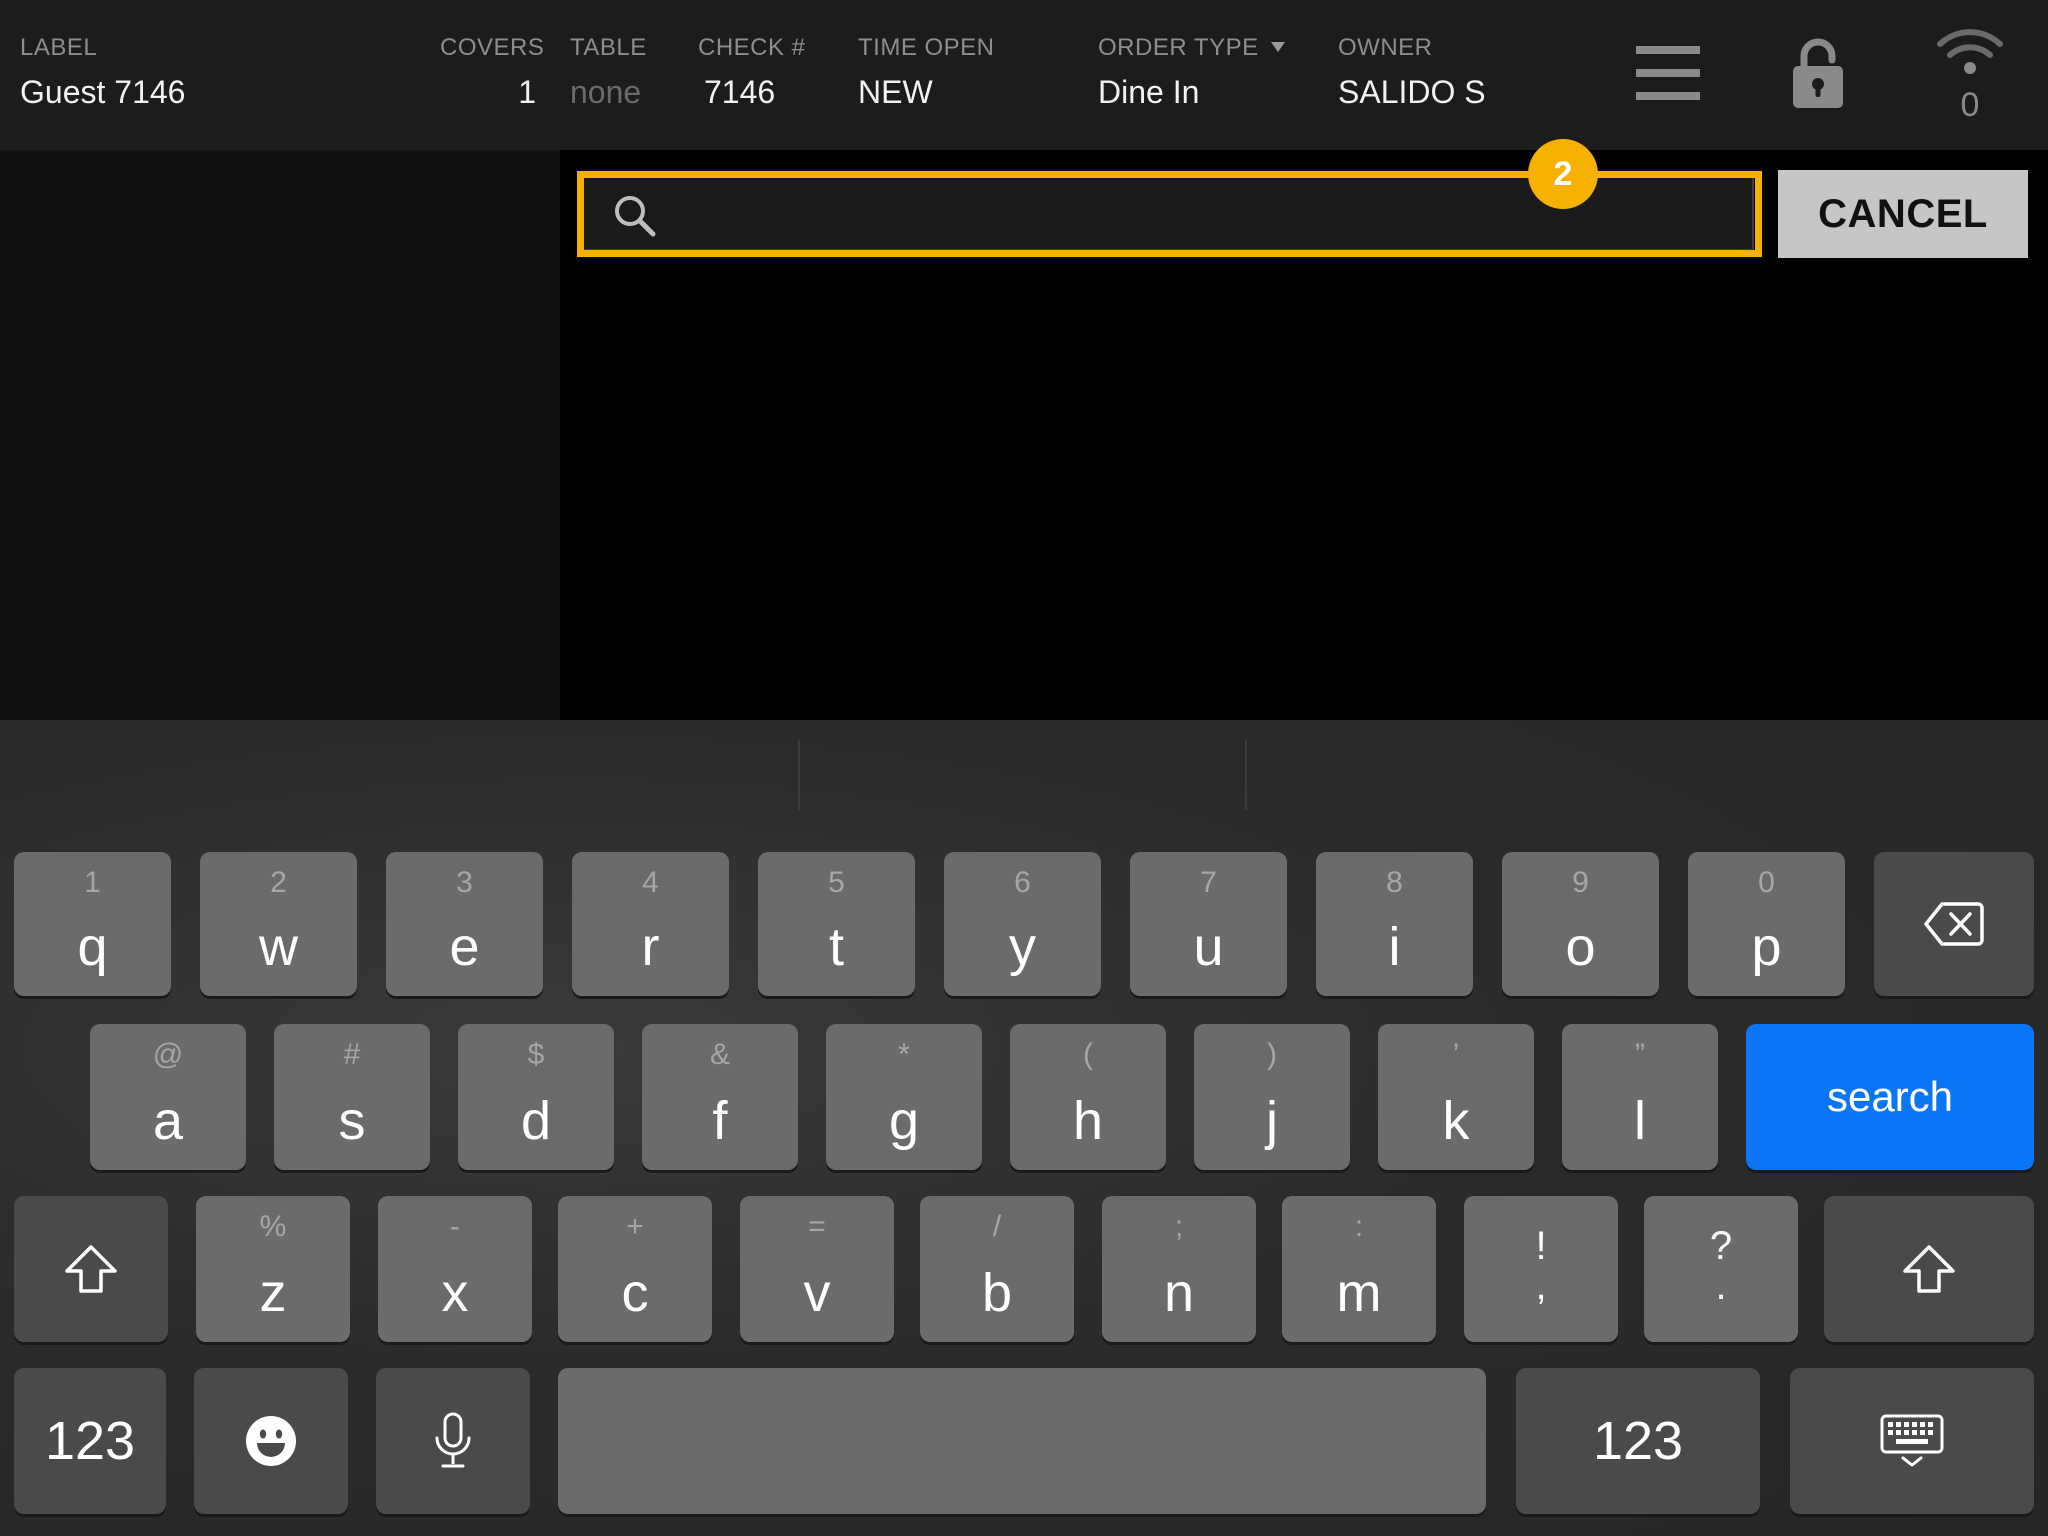 This screenshot has width=2048, height=1536. I want to click on numbers-key-left: 123, so click(90, 1441).